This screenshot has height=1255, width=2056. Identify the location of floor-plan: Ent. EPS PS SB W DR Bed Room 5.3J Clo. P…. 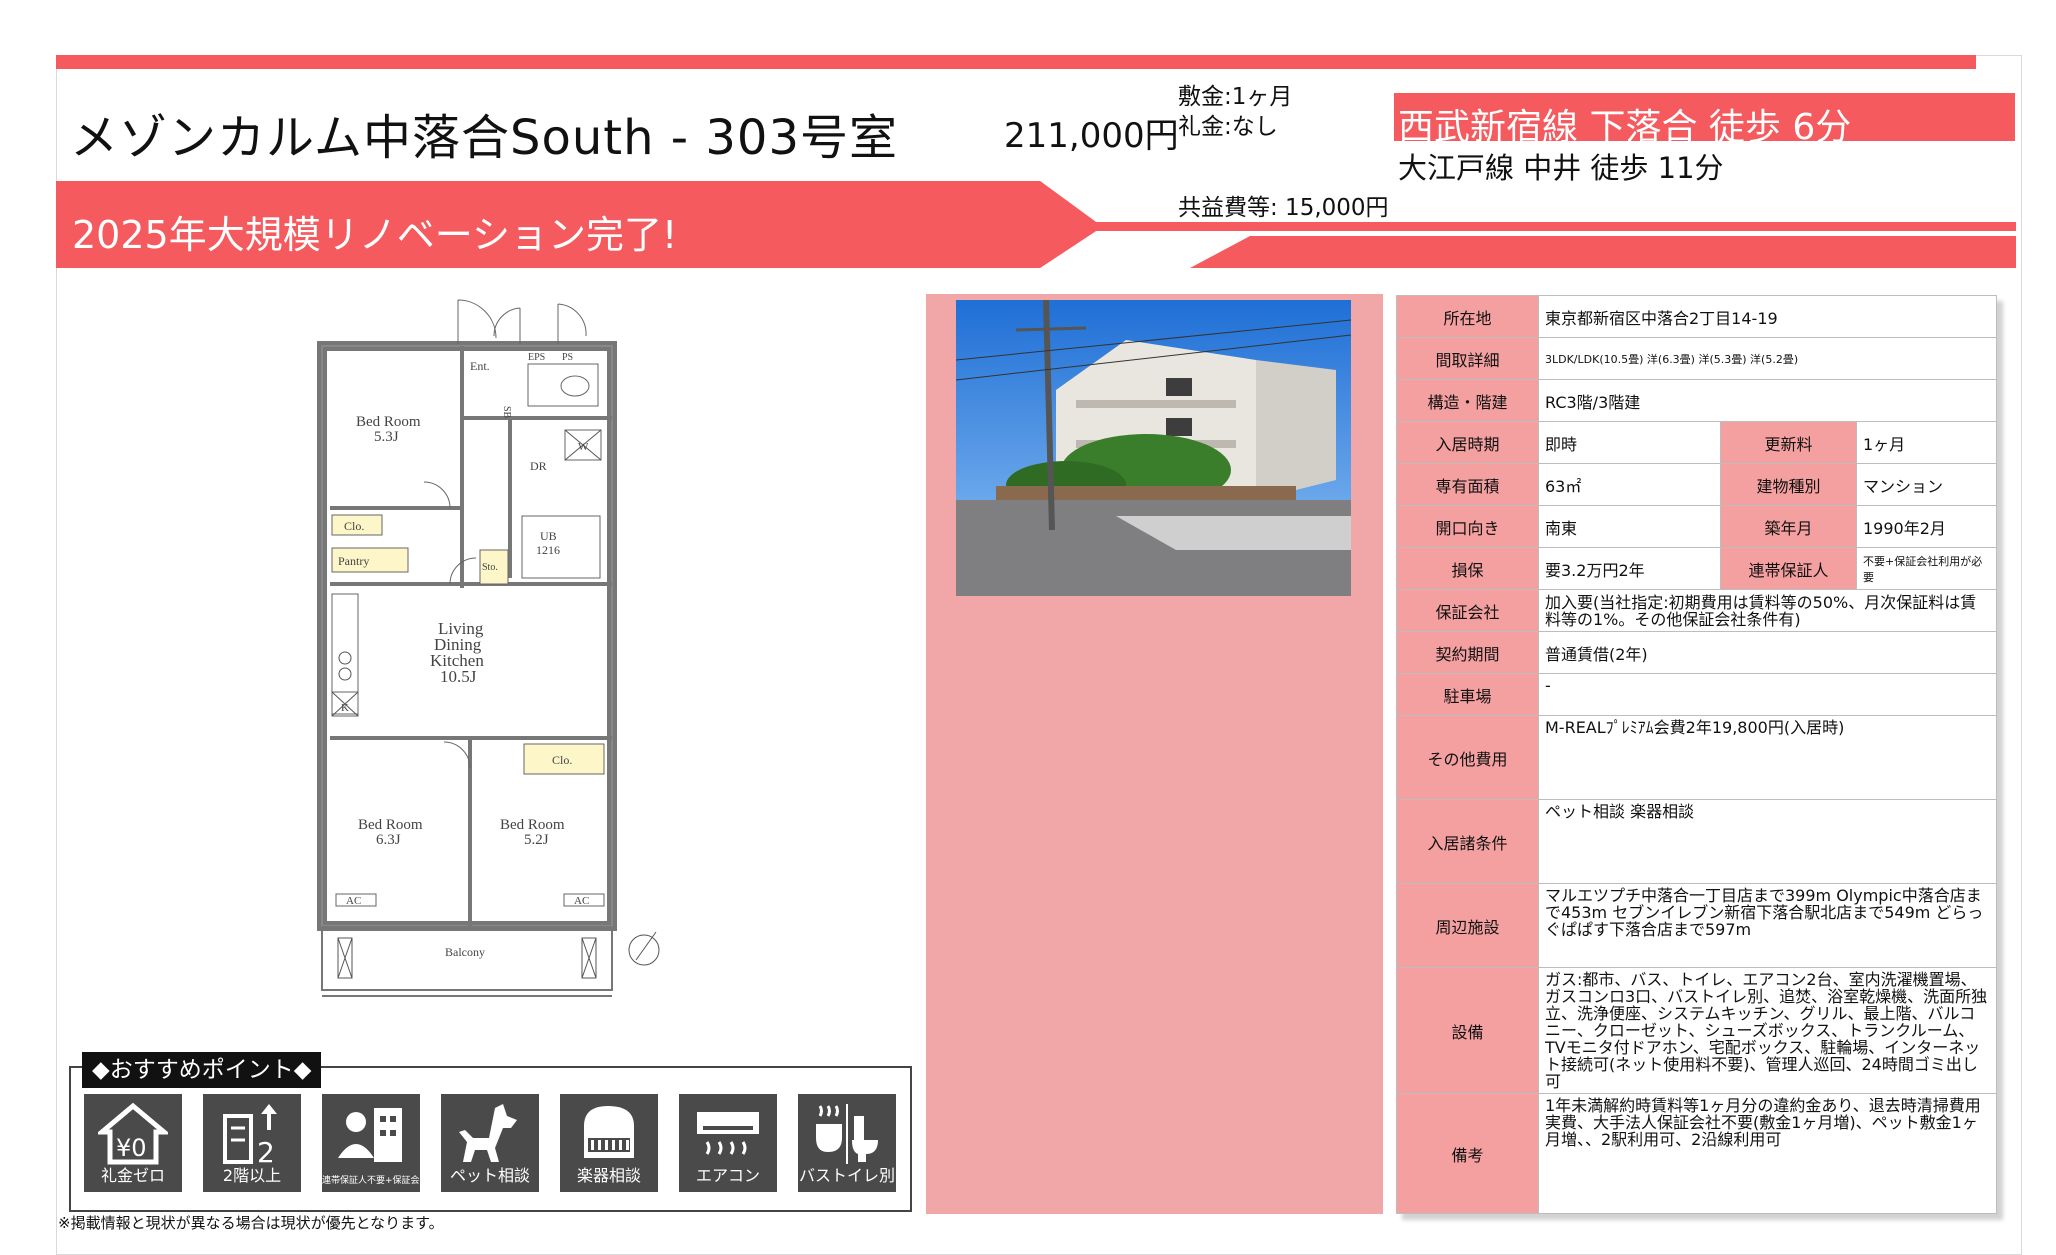
(488, 648).